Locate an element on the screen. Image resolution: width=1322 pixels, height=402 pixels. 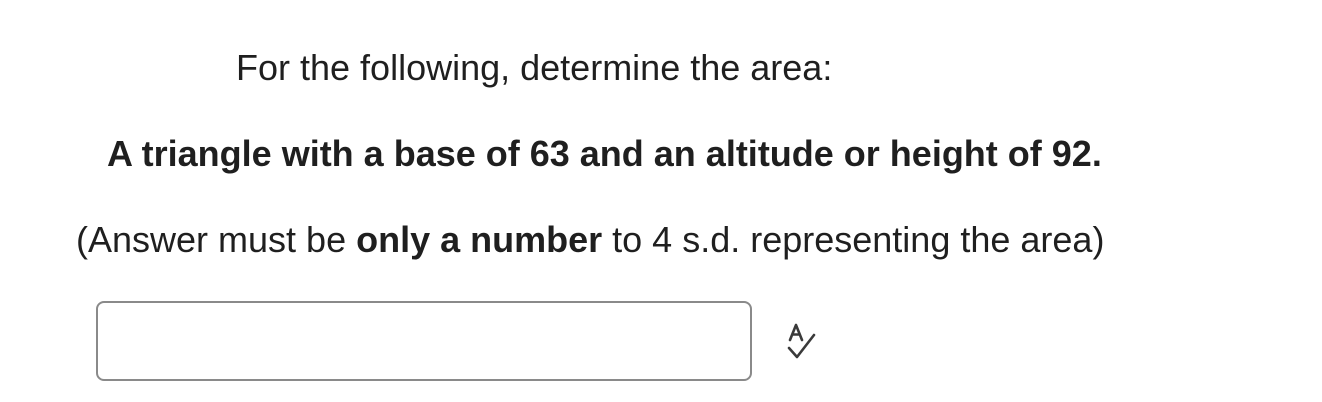
instruction-text-after: to 4 s.d. representing the area) is located at coordinates (853, 239).